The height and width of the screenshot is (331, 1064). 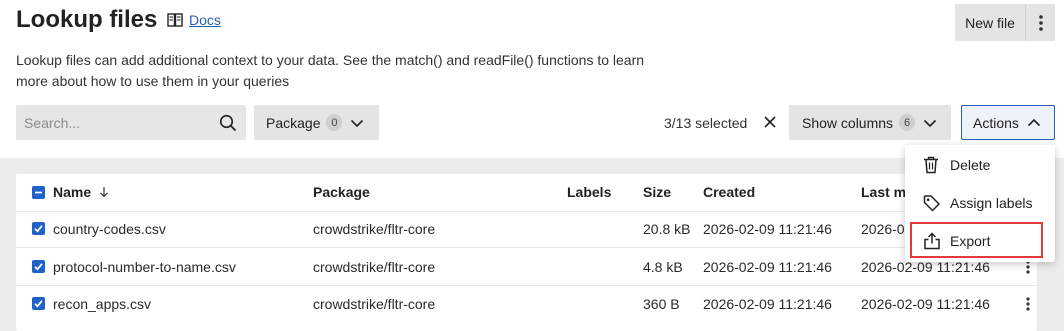 What do you see at coordinates (729, 192) in the screenshot?
I see `column-header-created: Created` at bounding box center [729, 192].